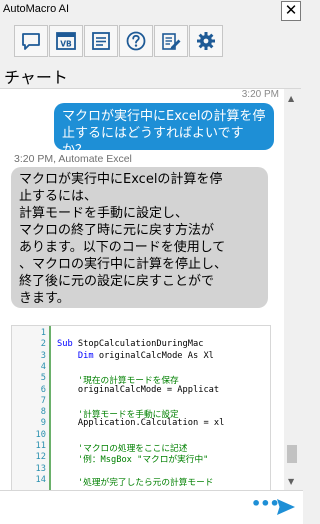  Describe the element at coordinates (141, 401) in the screenshot. I see `code-line: 7` at that location.